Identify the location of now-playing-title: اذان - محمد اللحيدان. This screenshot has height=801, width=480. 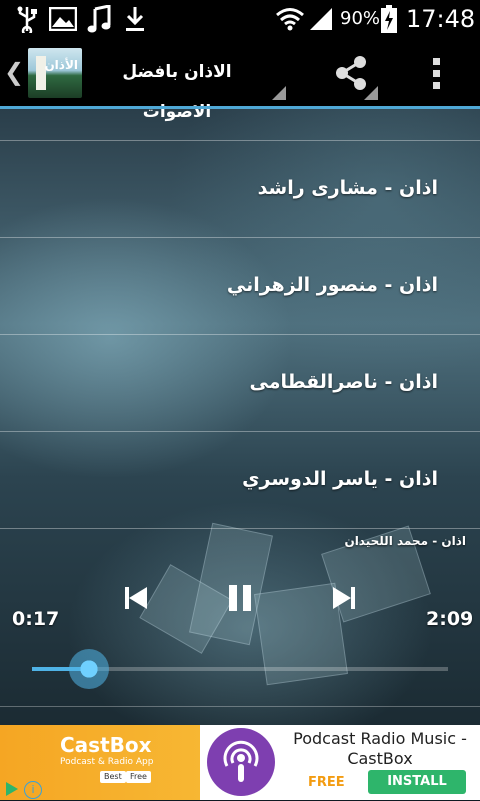
(405, 541).